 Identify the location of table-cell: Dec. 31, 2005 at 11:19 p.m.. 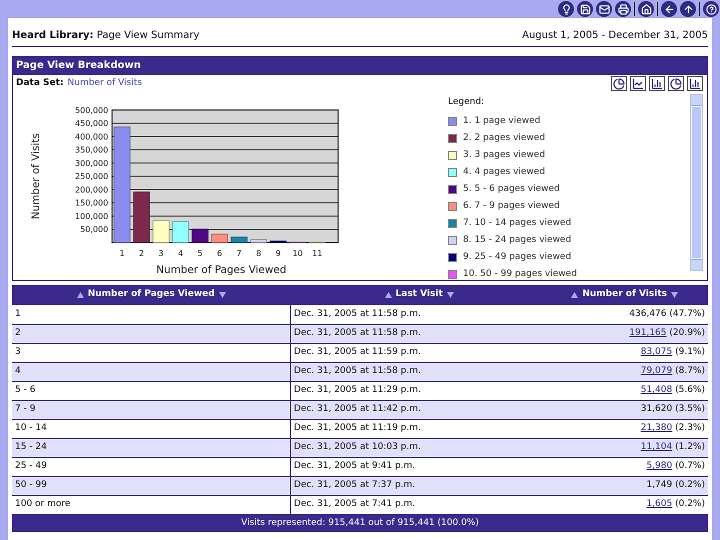
(357, 427).